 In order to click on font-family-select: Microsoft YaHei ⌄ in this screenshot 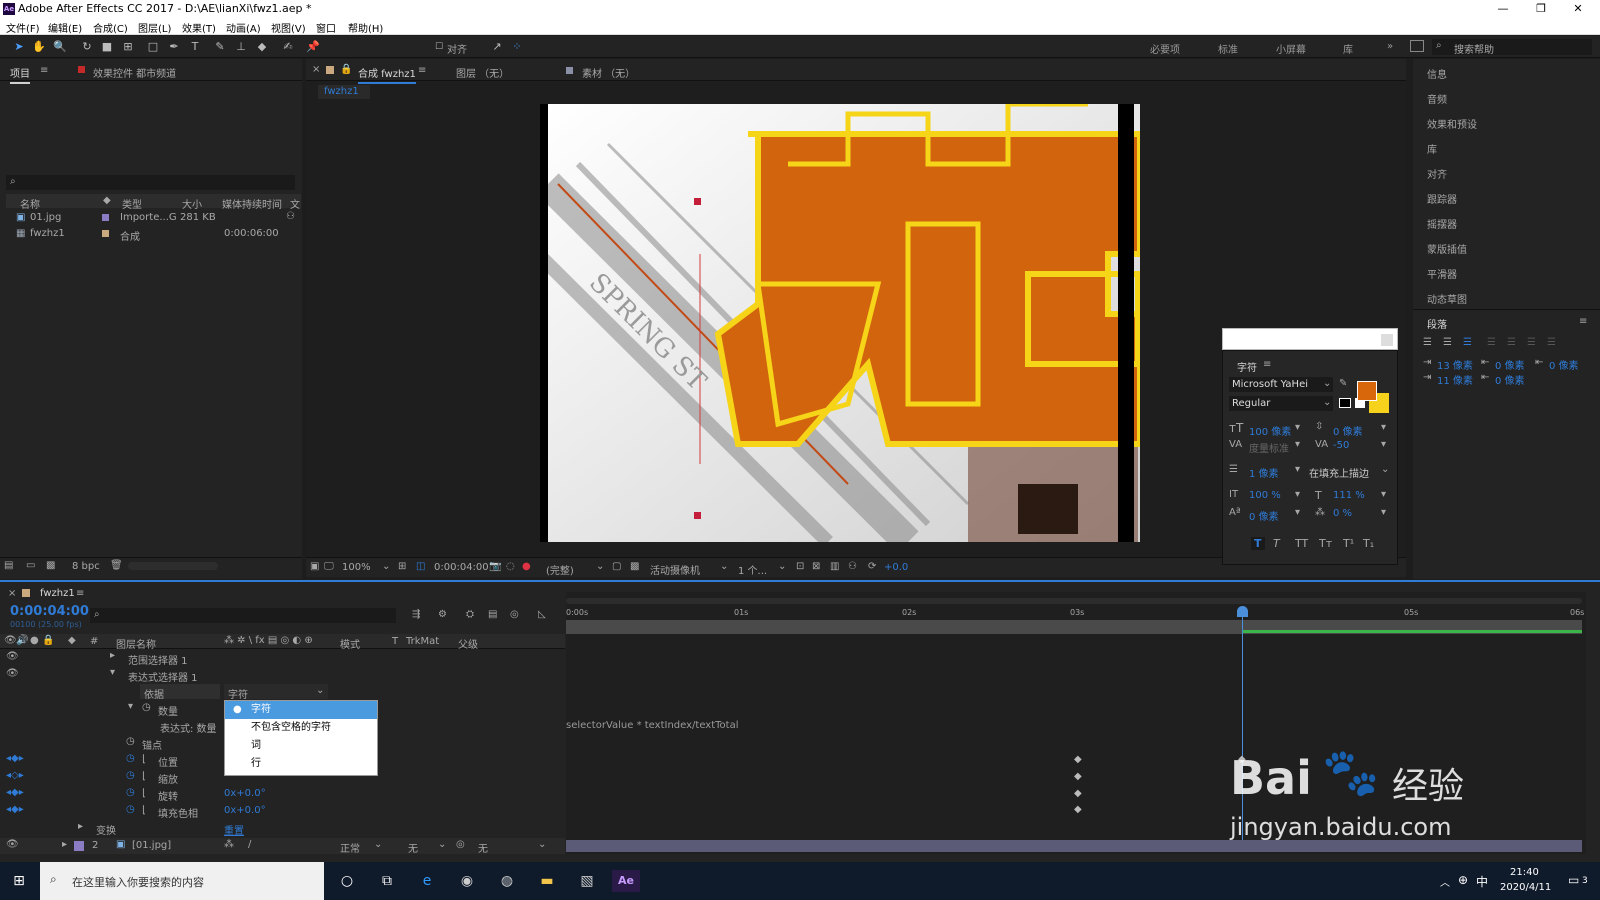, I will do `click(1281, 384)`.